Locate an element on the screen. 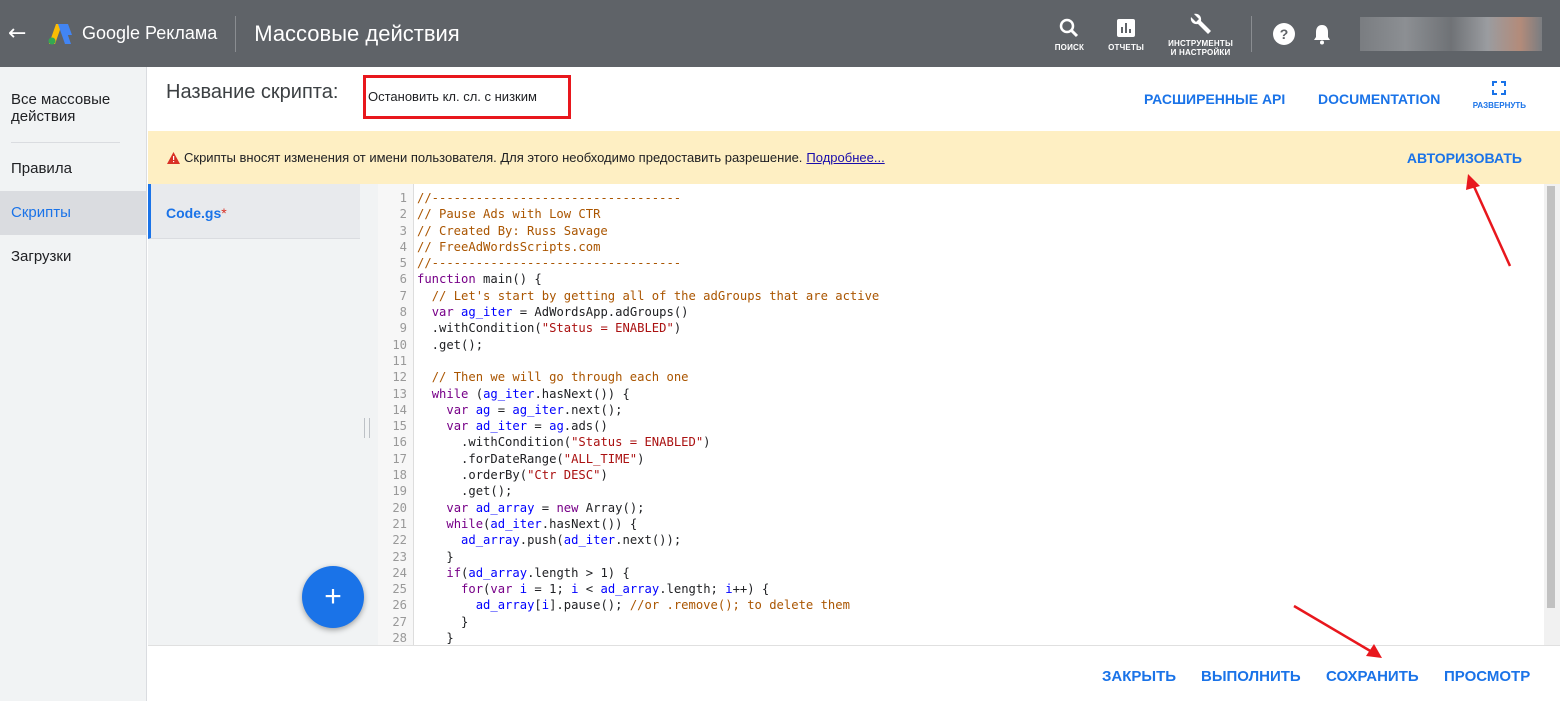 The image size is (1560, 701). code-line: 13 while (ag_iter.hasNext()) { is located at coordinates (628, 394).